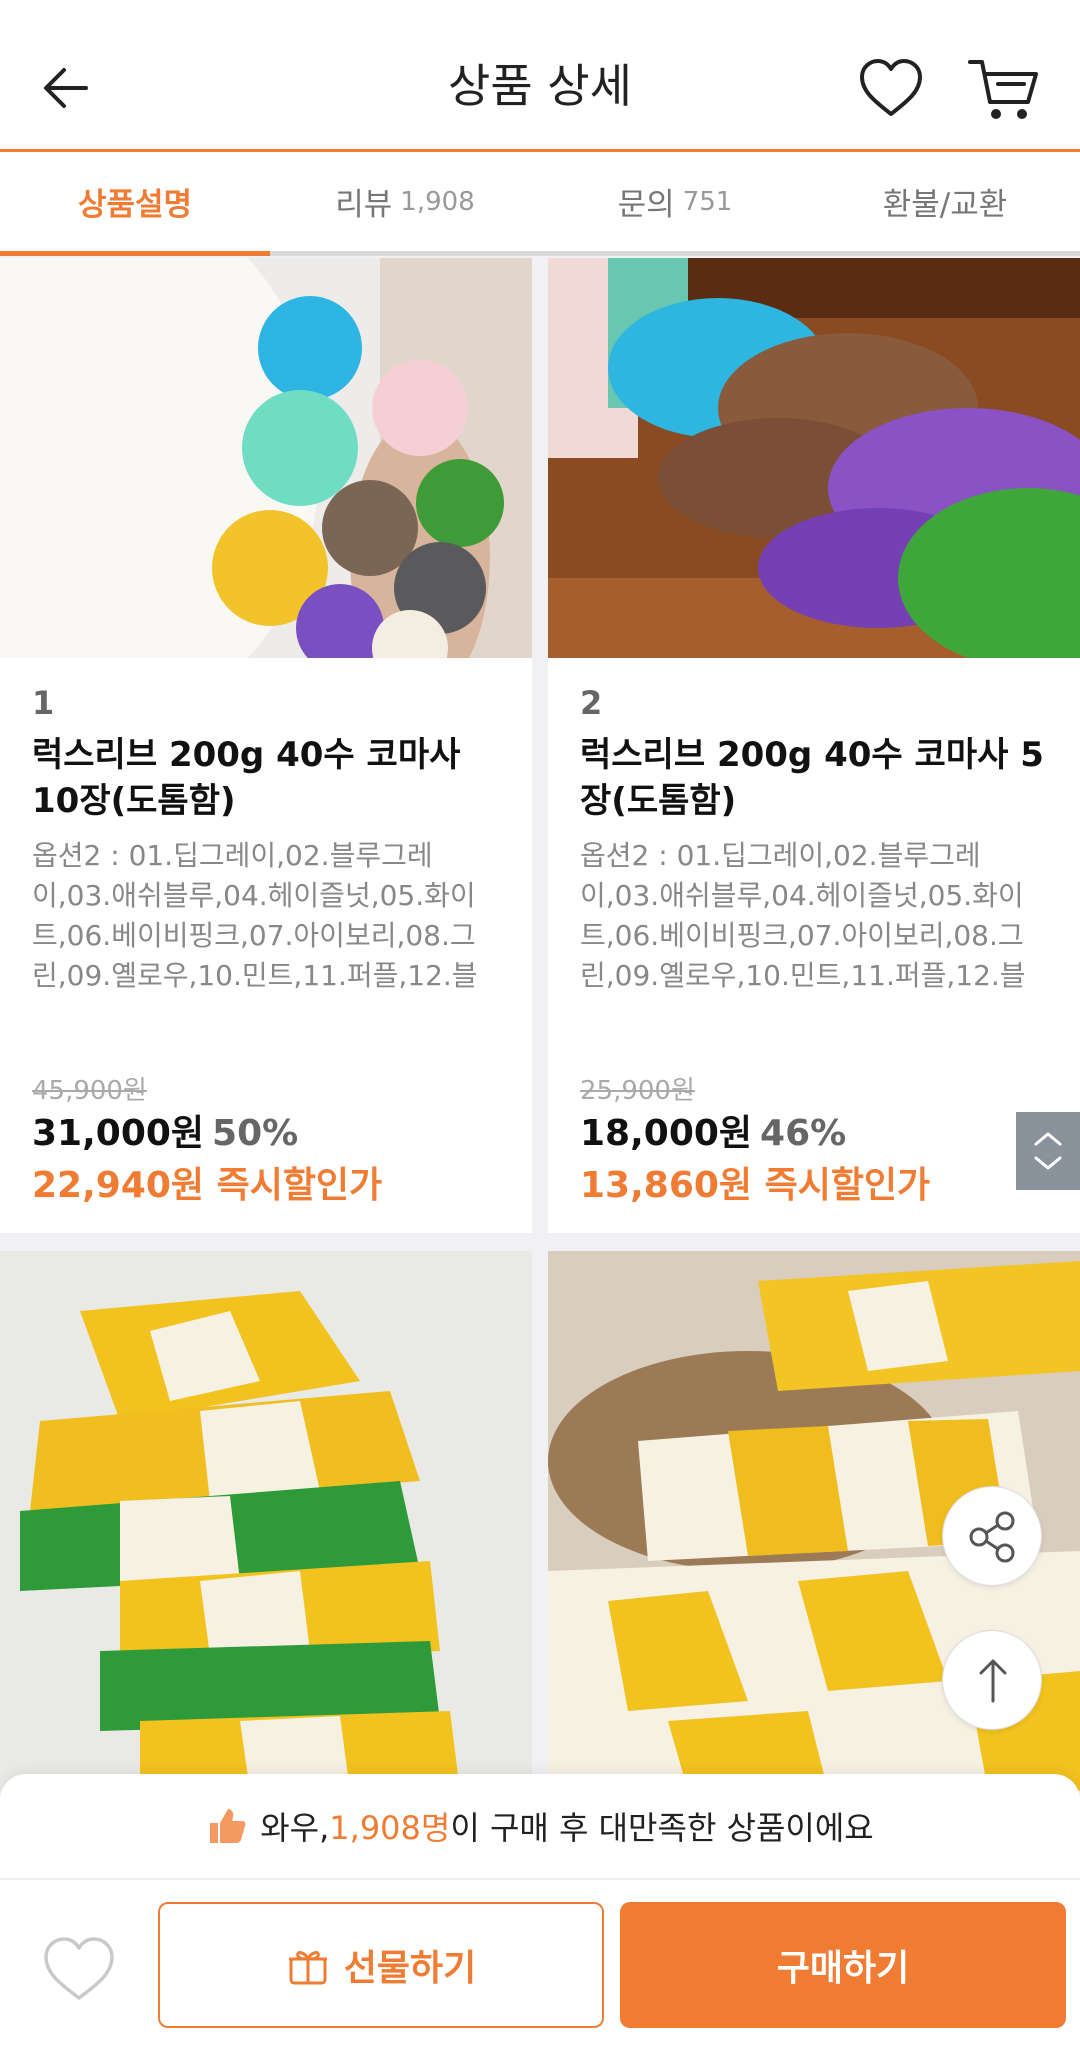 This screenshot has width=1080, height=2048. Describe the element at coordinates (1048, 1163) in the screenshot. I see `chevron-down-icon` at that location.